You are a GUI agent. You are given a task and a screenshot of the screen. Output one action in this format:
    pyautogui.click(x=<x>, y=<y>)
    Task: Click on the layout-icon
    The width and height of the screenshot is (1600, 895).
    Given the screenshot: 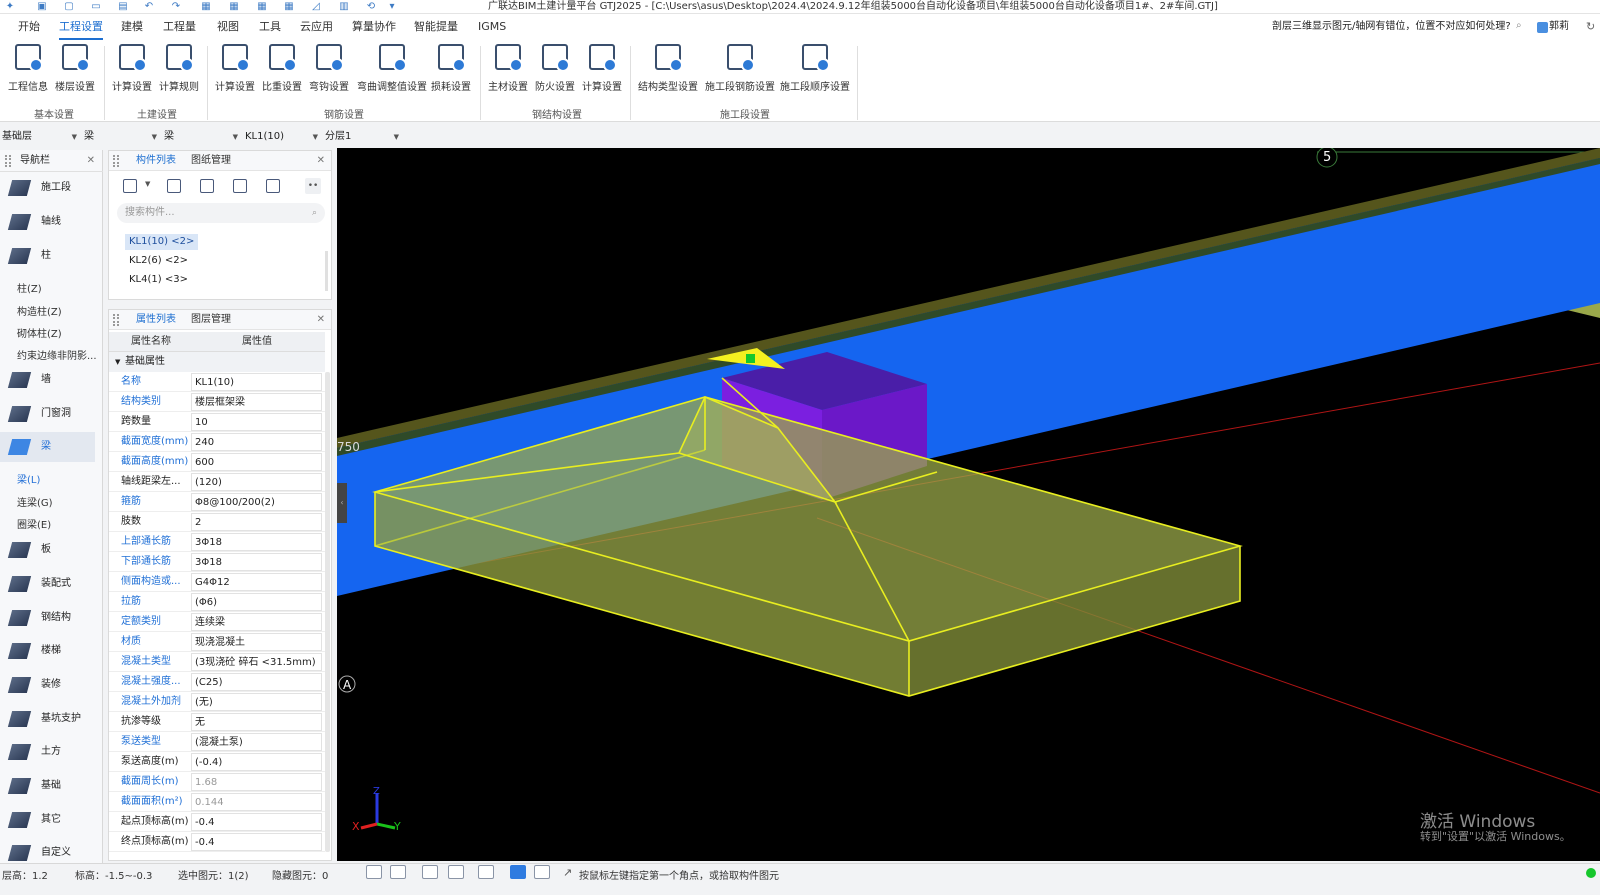 What is the action you would take?
    pyautogui.click(x=273, y=186)
    